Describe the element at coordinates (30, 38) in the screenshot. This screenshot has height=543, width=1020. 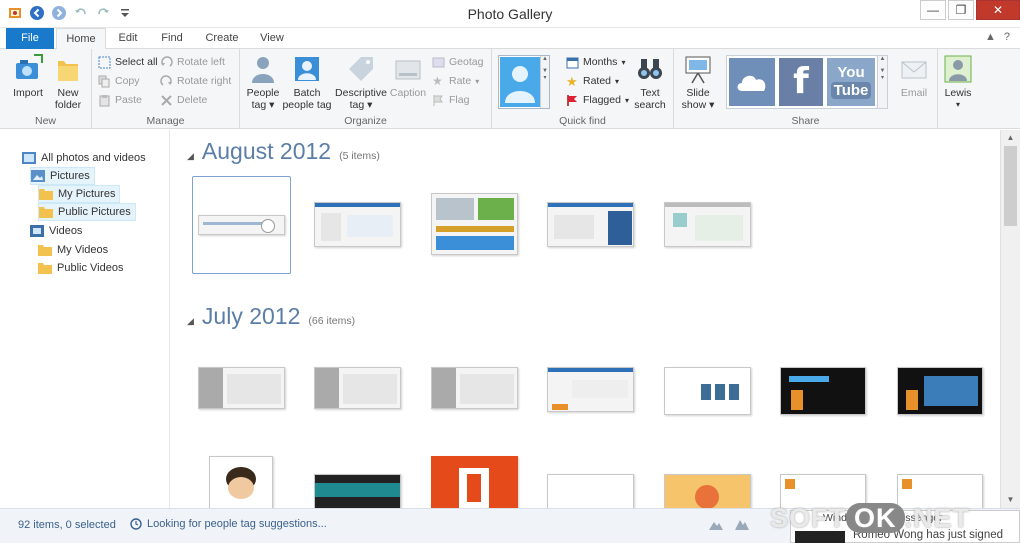
I see `tab-file: File` at that location.